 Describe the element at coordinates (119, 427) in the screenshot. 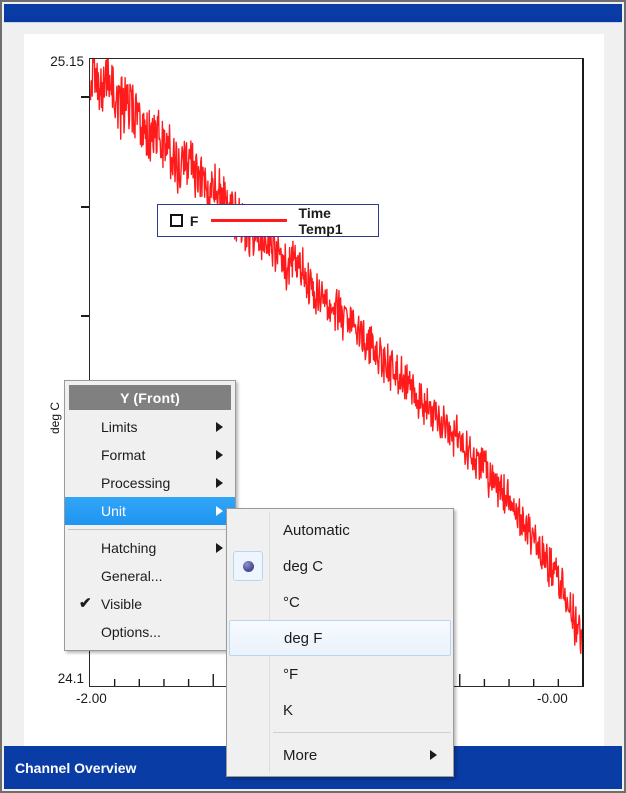

I see `menu-item-label: Limits` at that location.